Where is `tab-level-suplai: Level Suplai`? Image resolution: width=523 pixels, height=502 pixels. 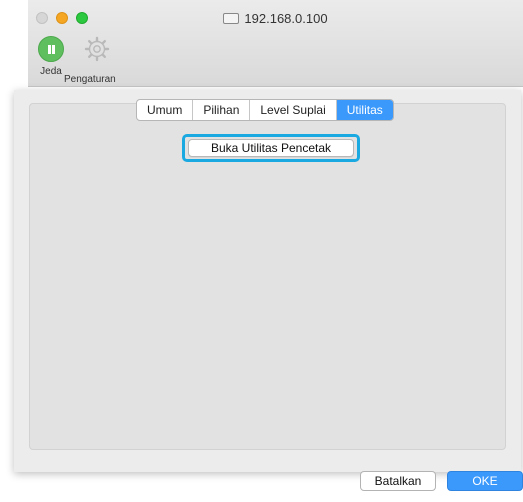
tab-level-suplai: Level Suplai is located at coordinates (293, 110).